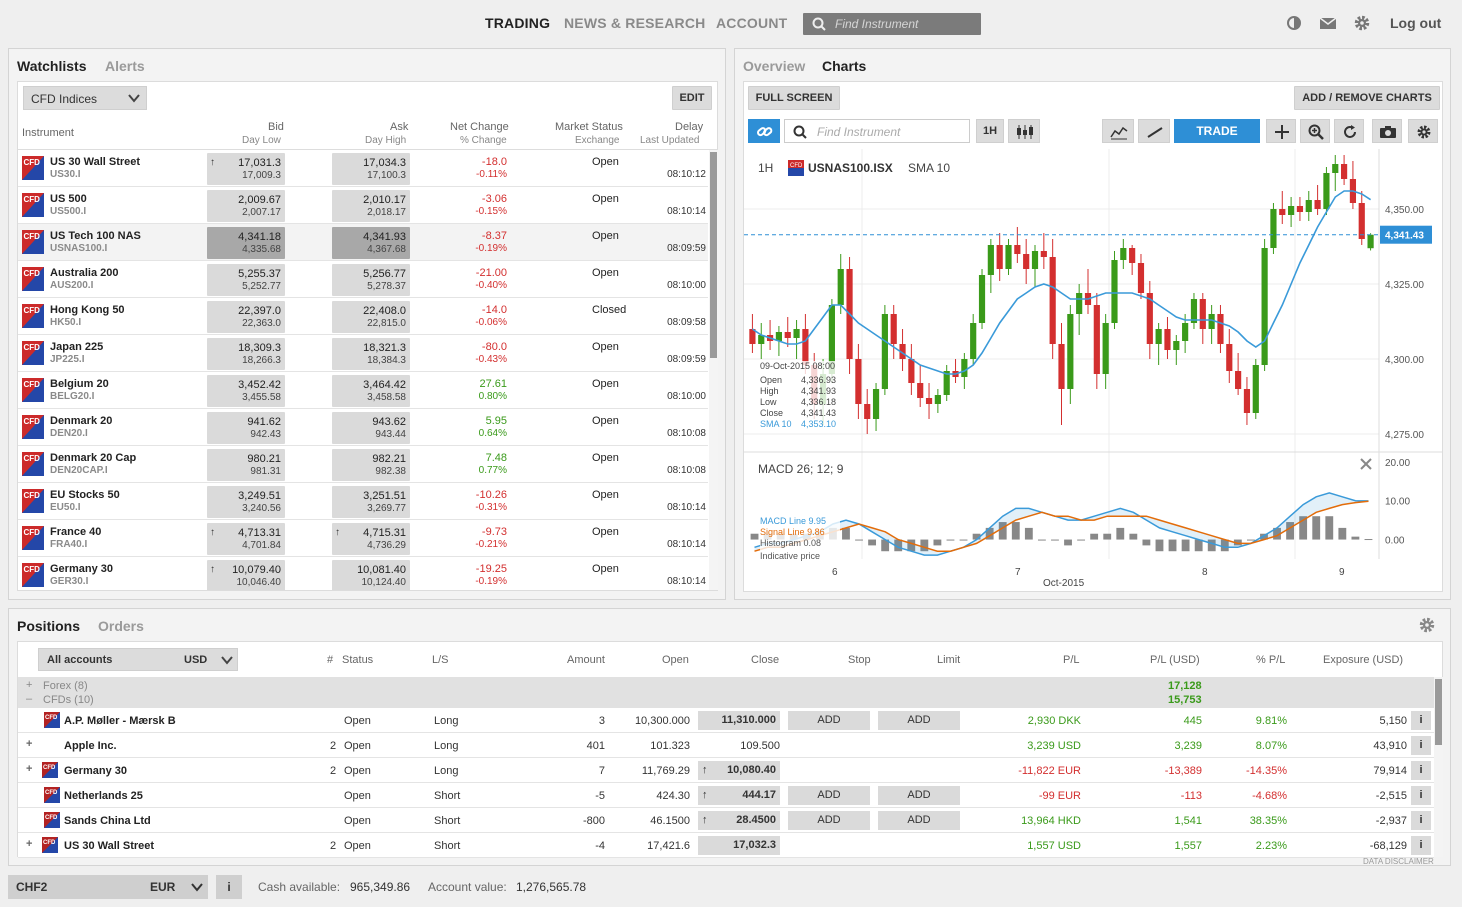  I want to click on bid-button: 2,009.67 2,007.17, so click(246, 206).